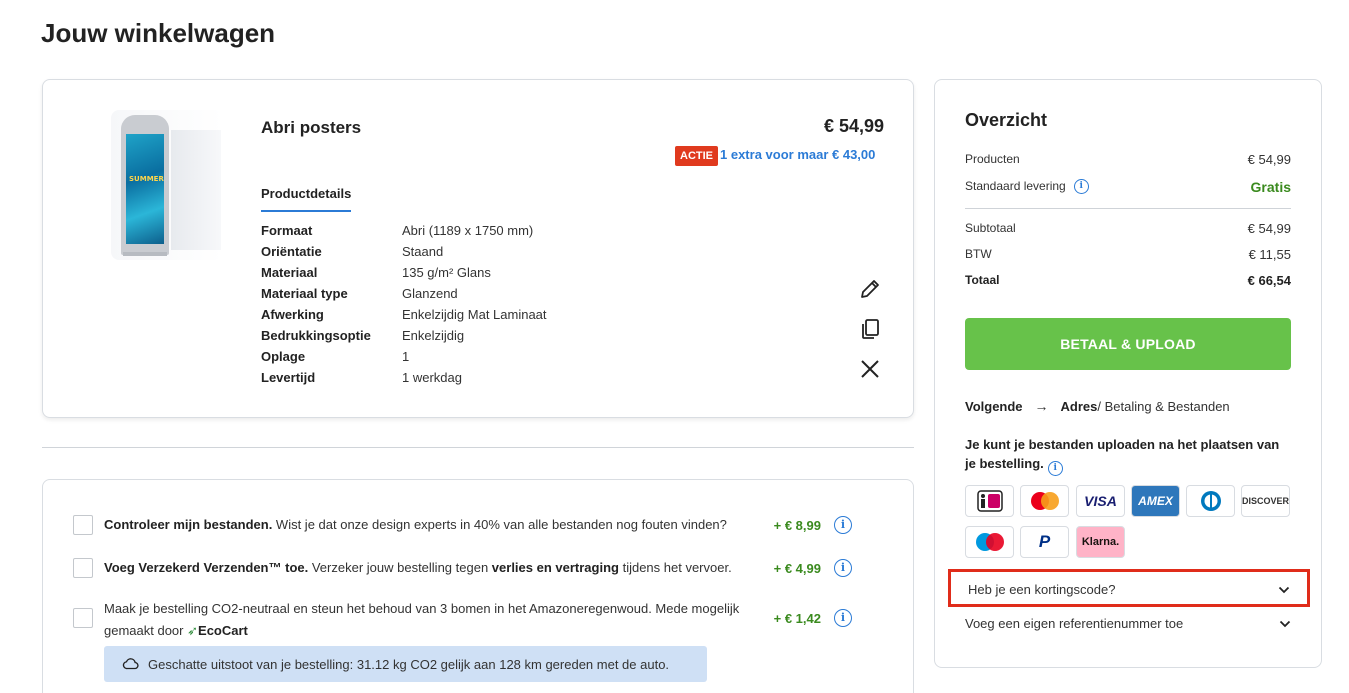 The width and height of the screenshot is (1349, 693). What do you see at coordinates (989, 542) in the screenshot?
I see `maestro-icon` at bounding box center [989, 542].